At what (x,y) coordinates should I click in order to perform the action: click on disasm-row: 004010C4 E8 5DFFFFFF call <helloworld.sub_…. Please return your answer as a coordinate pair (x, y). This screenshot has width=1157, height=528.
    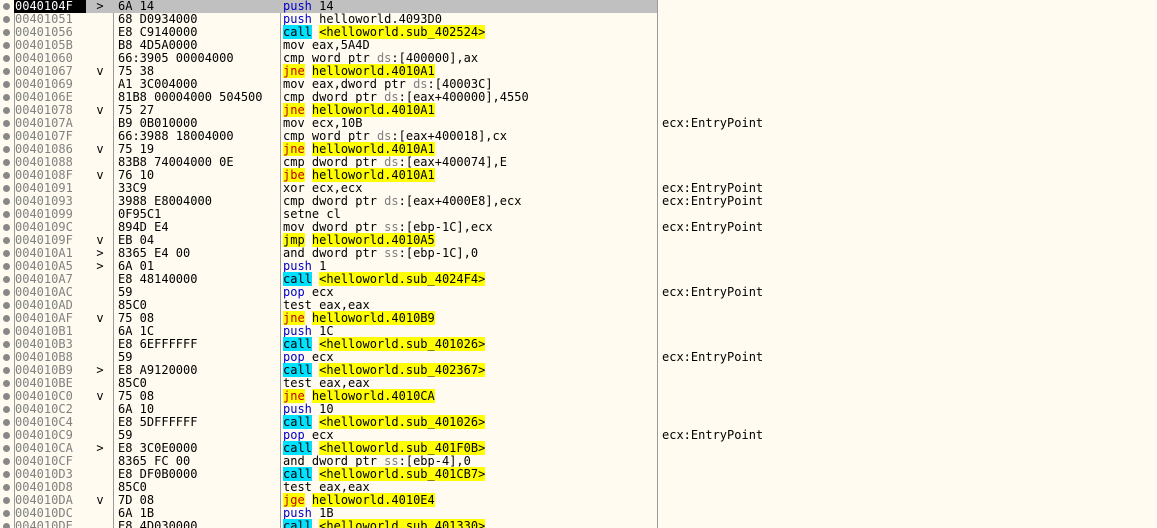
    Looking at the image, I should click on (578, 422).